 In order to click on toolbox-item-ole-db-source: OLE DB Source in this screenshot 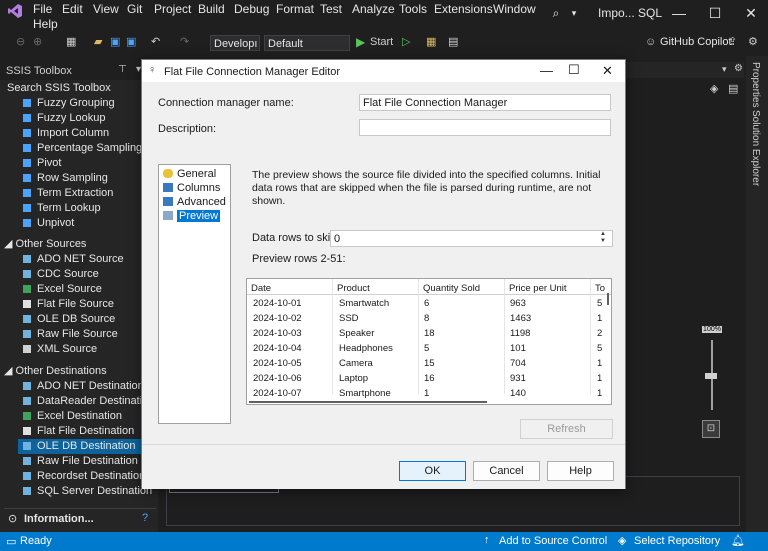, I will do `click(88, 319)`.